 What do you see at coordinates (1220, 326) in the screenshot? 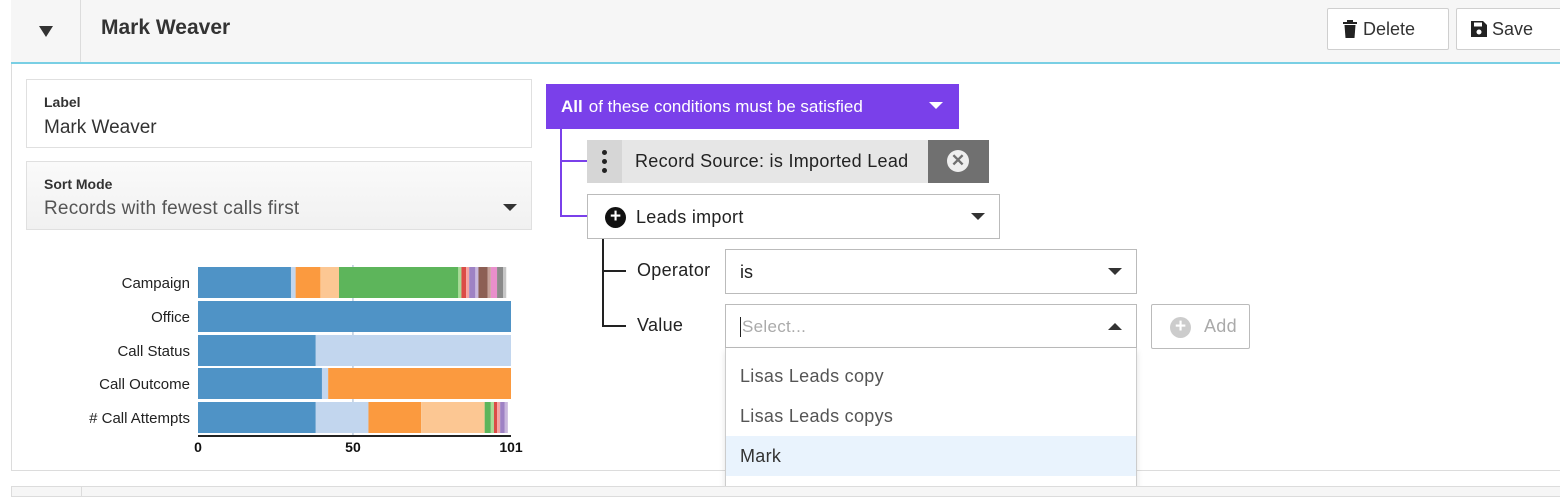
I see `add-label: Add` at bounding box center [1220, 326].